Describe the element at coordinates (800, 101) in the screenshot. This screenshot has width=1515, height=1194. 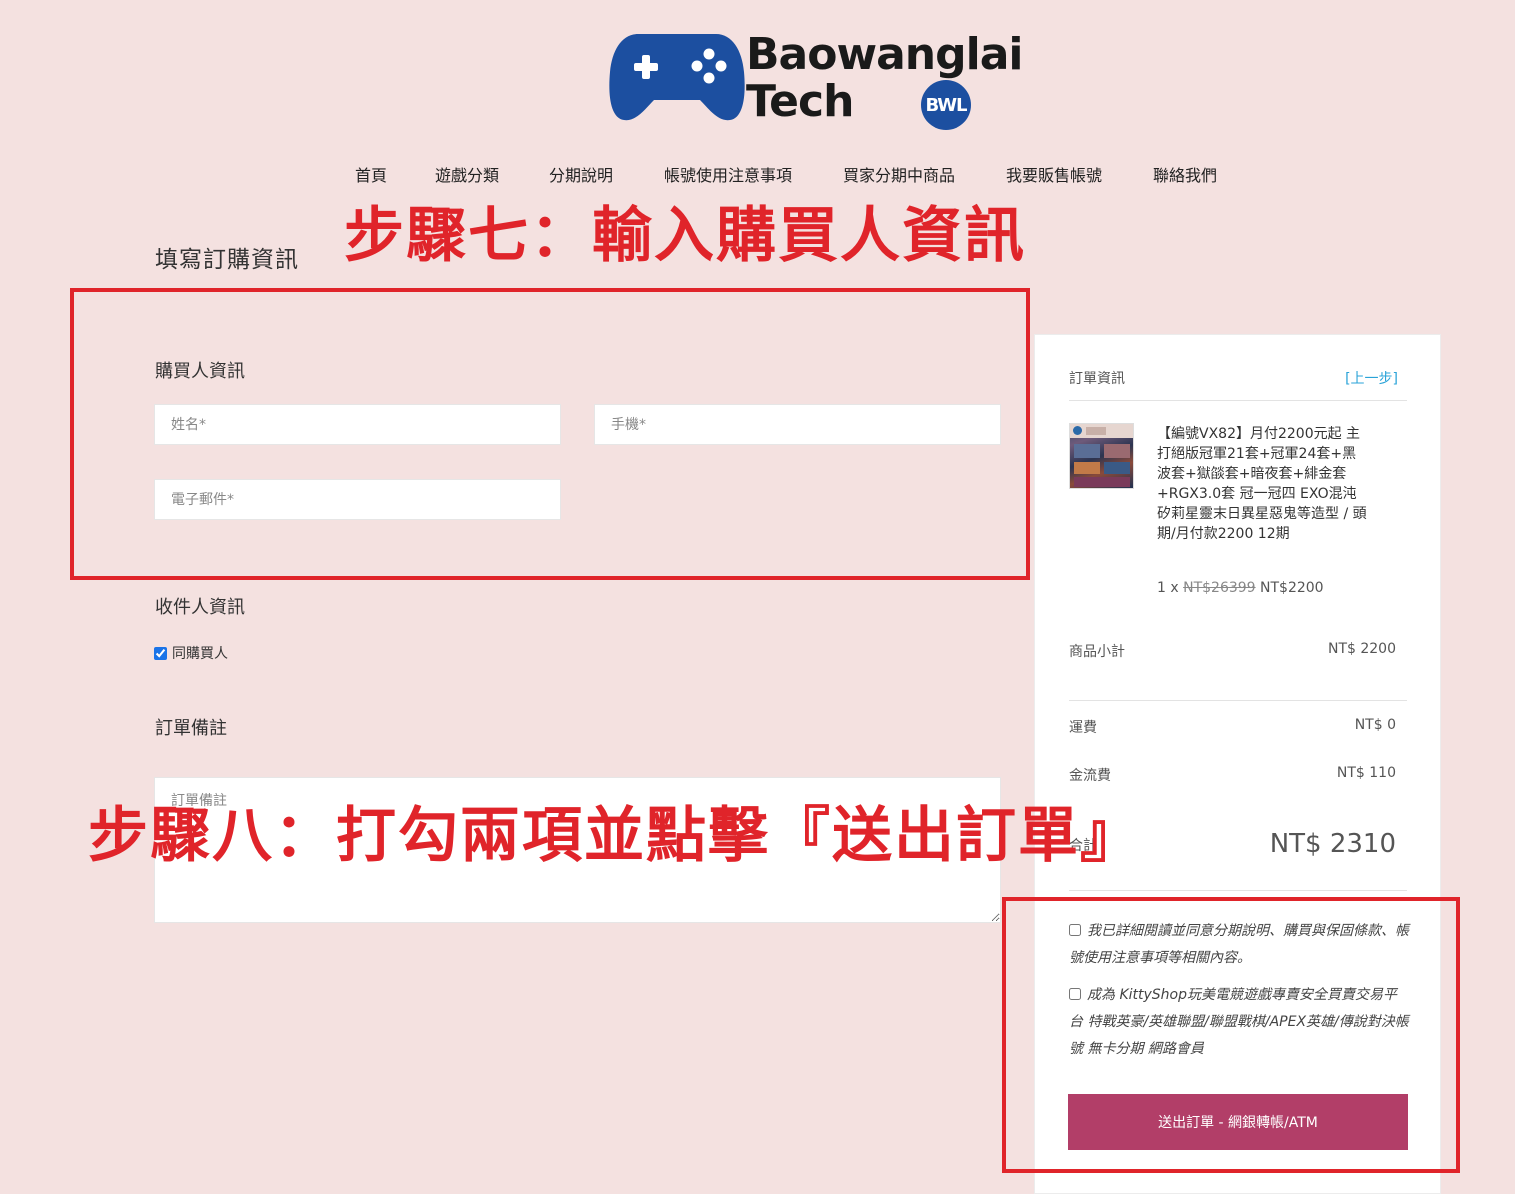
I see `logo-line-2: Tech` at that location.